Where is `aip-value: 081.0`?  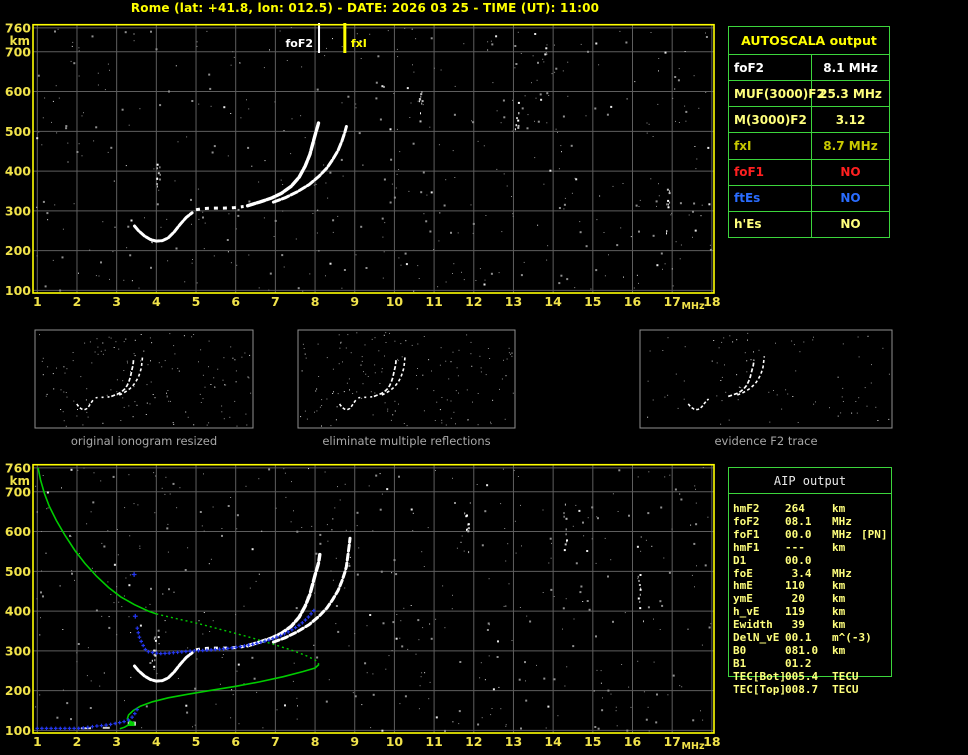
aip-value: 081.0 is located at coordinates (802, 650).